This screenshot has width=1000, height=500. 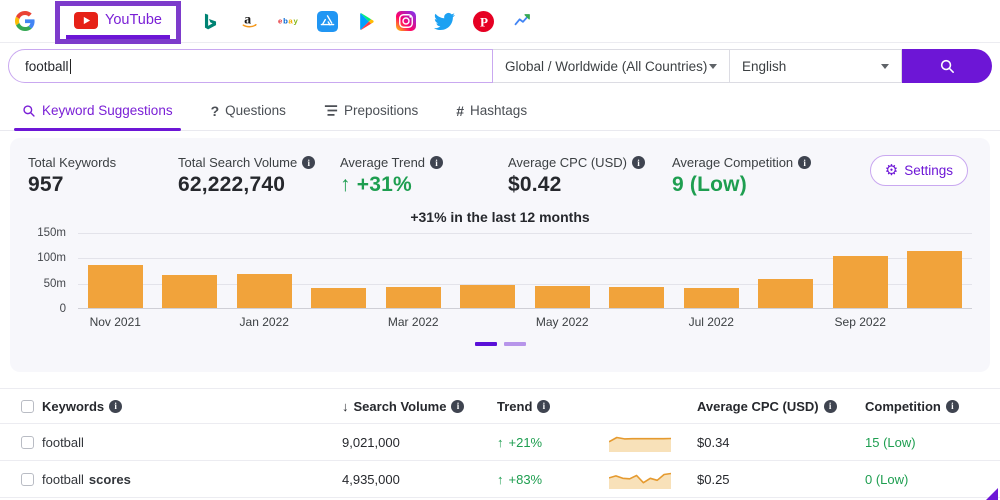 I want to click on language-select: English, so click(x=816, y=66).